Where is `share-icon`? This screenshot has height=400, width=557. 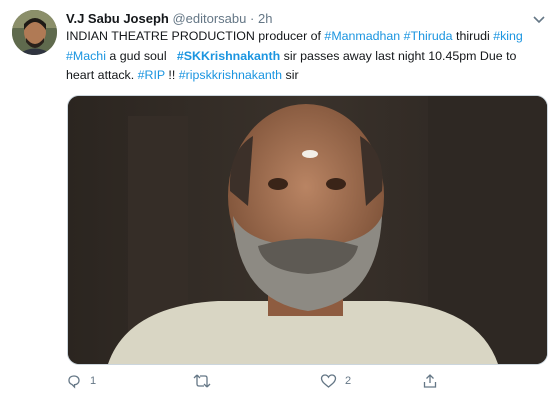
share-icon is located at coordinates (430, 381).